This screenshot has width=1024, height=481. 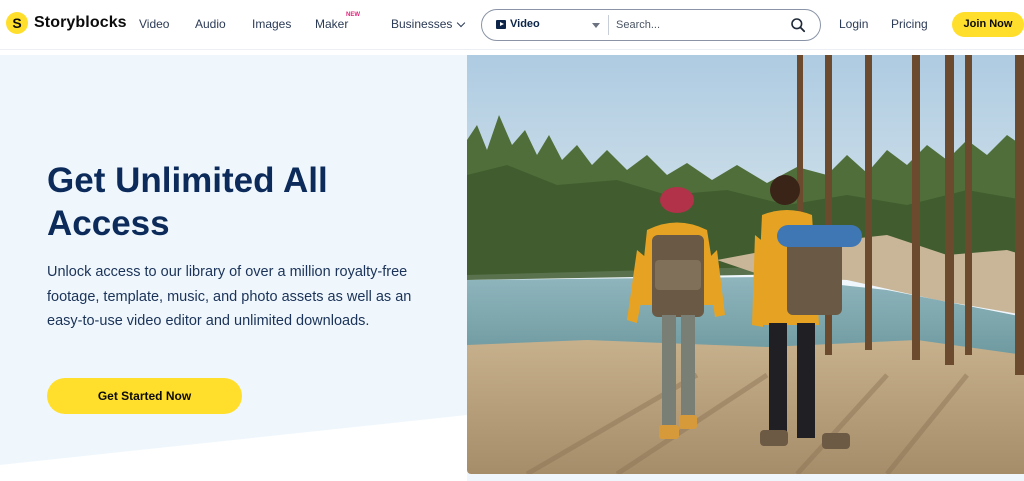 What do you see at coordinates (596, 25) in the screenshot?
I see `caret-down-icon` at bounding box center [596, 25].